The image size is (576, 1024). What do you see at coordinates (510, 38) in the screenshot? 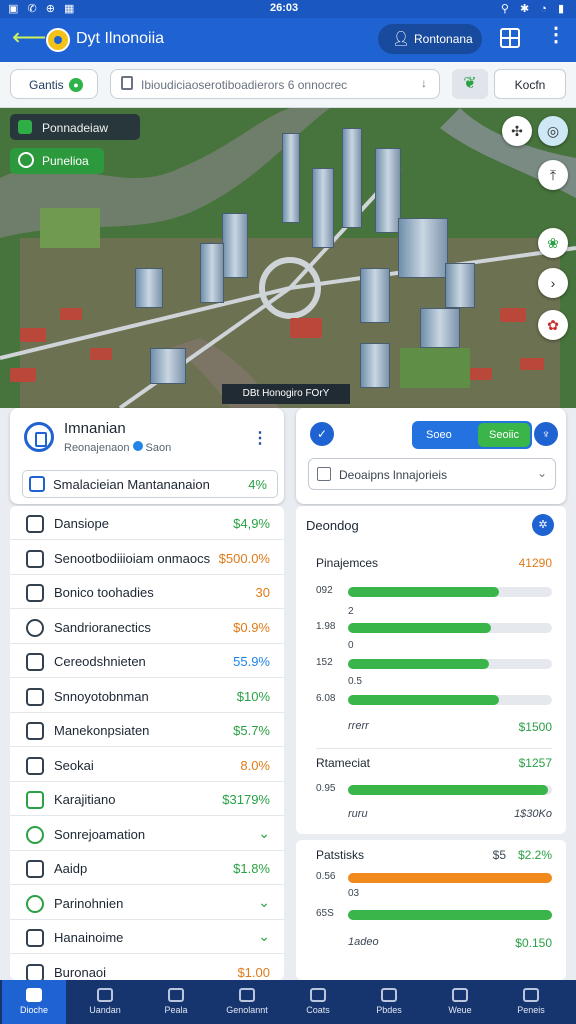
I see `grid-icon` at bounding box center [510, 38].